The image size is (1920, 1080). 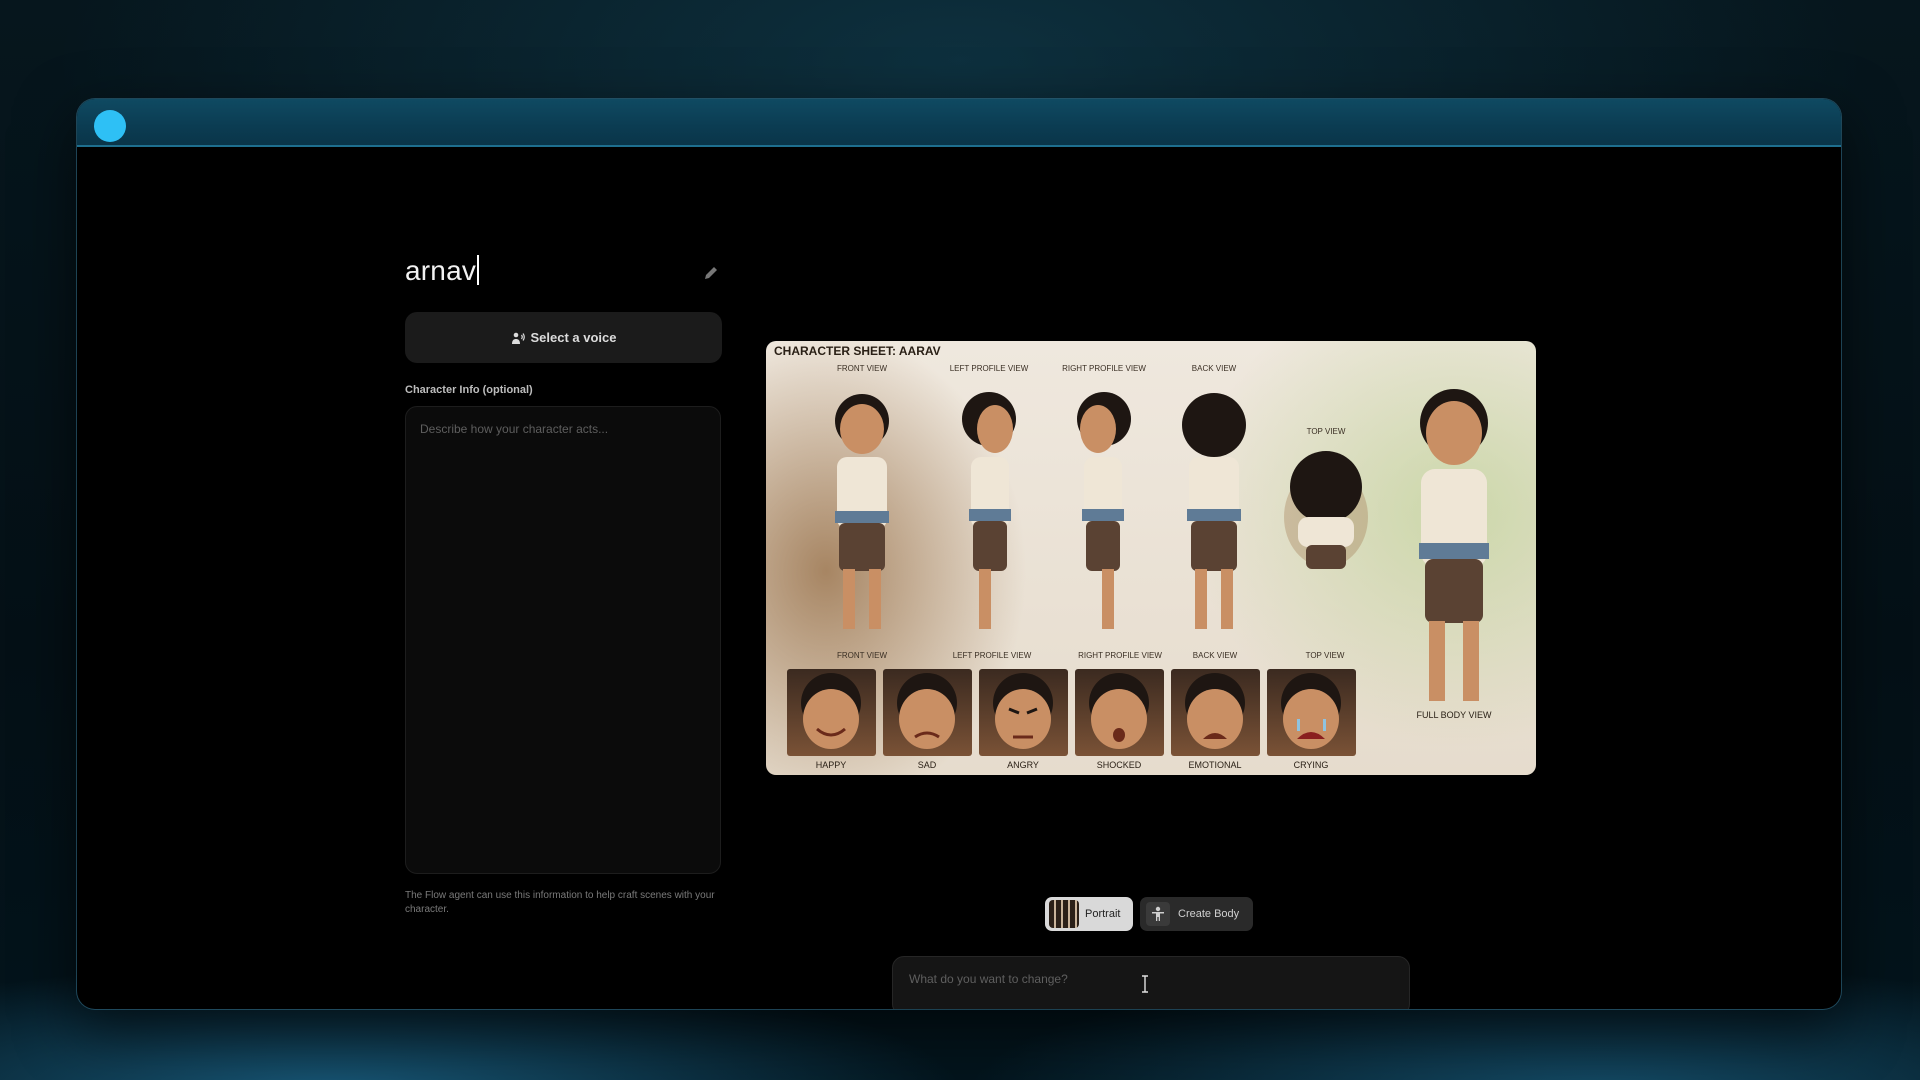 What do you see at coordinates (1104, 510) in the screenshot?
I see `figure-right-profile-view` at bounding box center [1104, 510].